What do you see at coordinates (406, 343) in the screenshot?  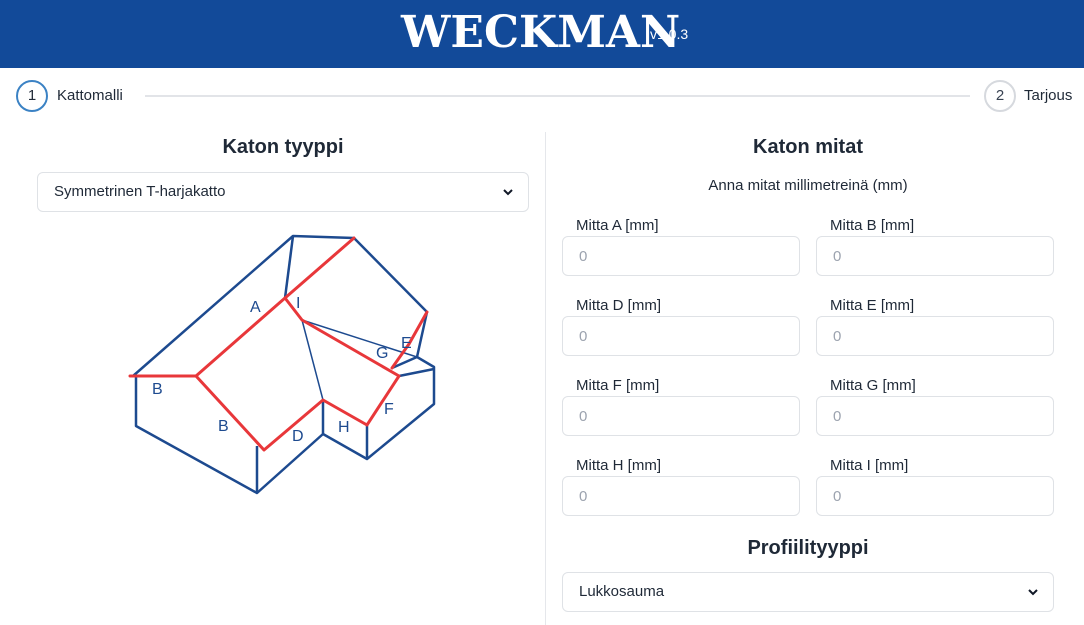 I see `label-e: E` at bounding box center [406, 343].